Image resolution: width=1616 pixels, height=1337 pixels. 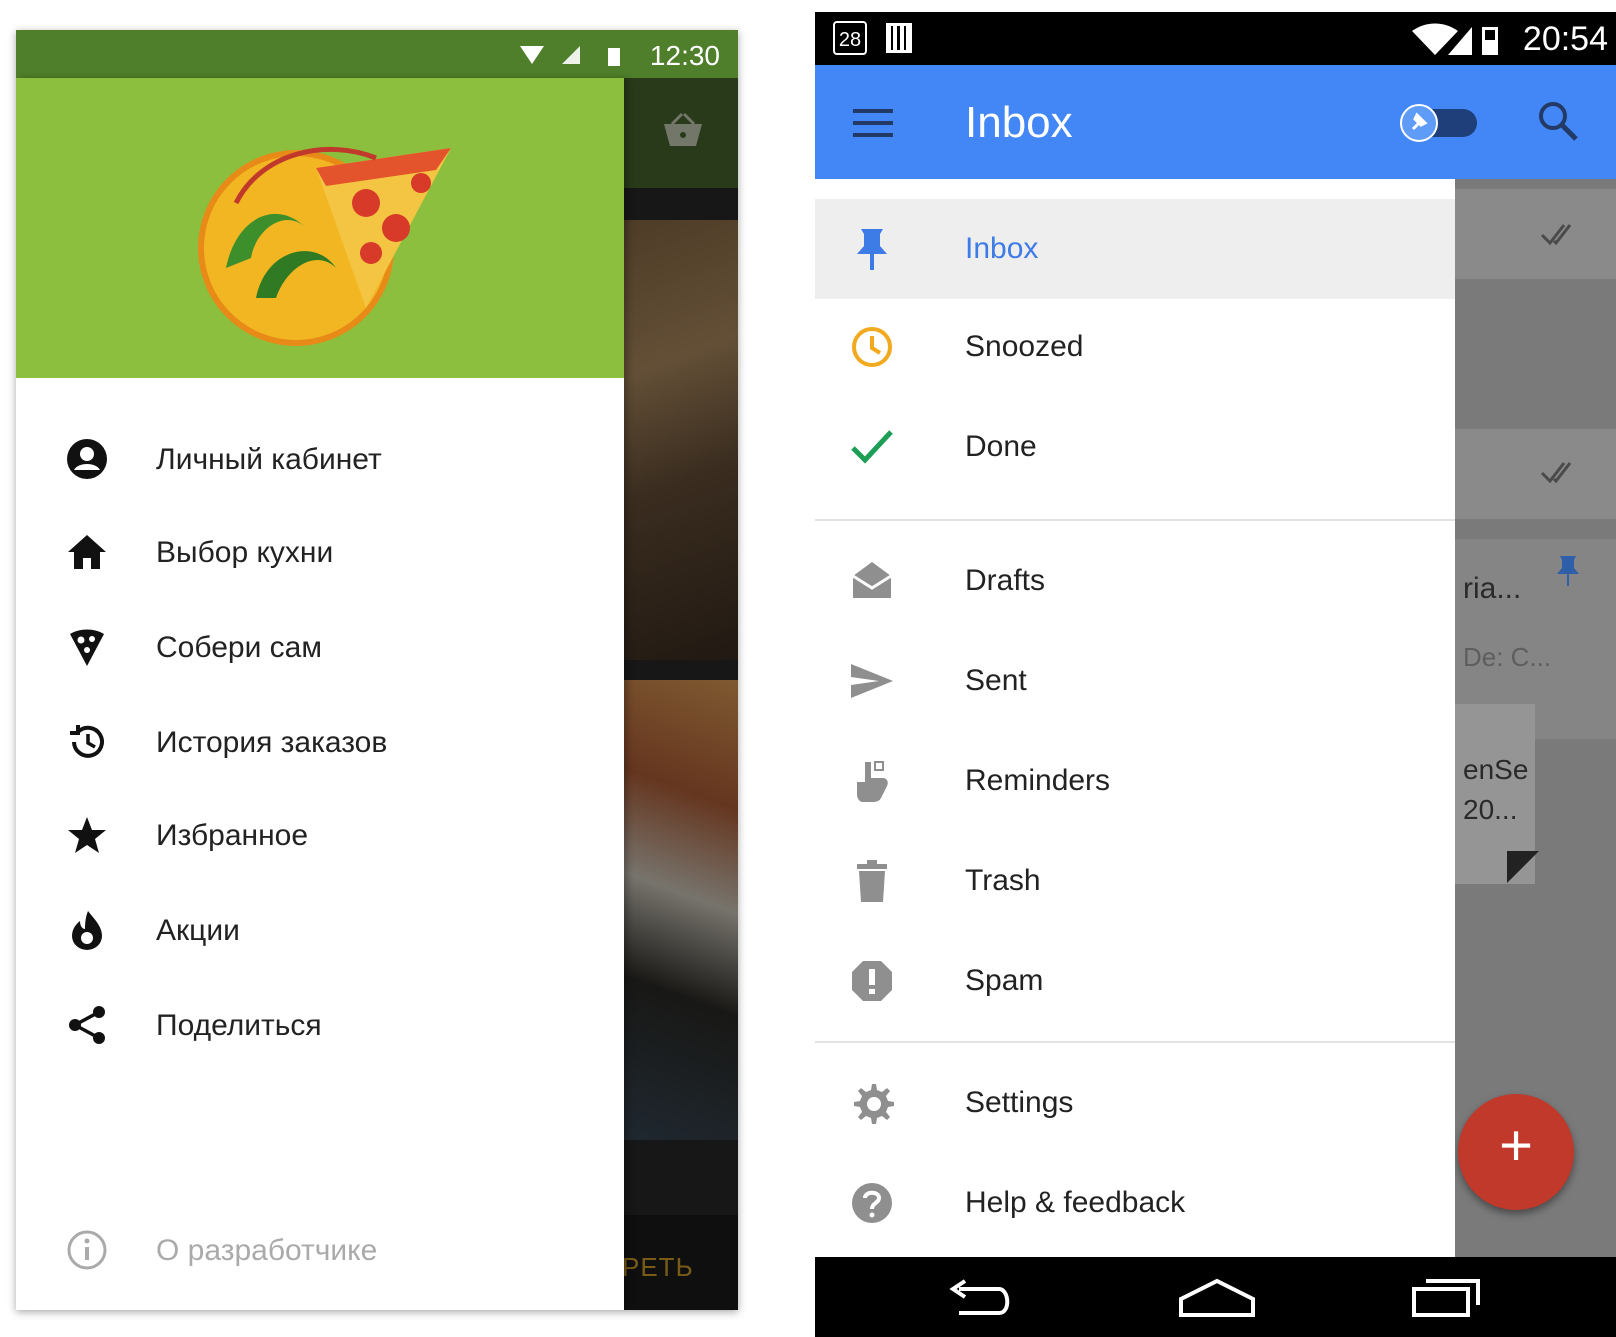 I want to click on drawer-item-label: Sent, so click(x=996, y=680).